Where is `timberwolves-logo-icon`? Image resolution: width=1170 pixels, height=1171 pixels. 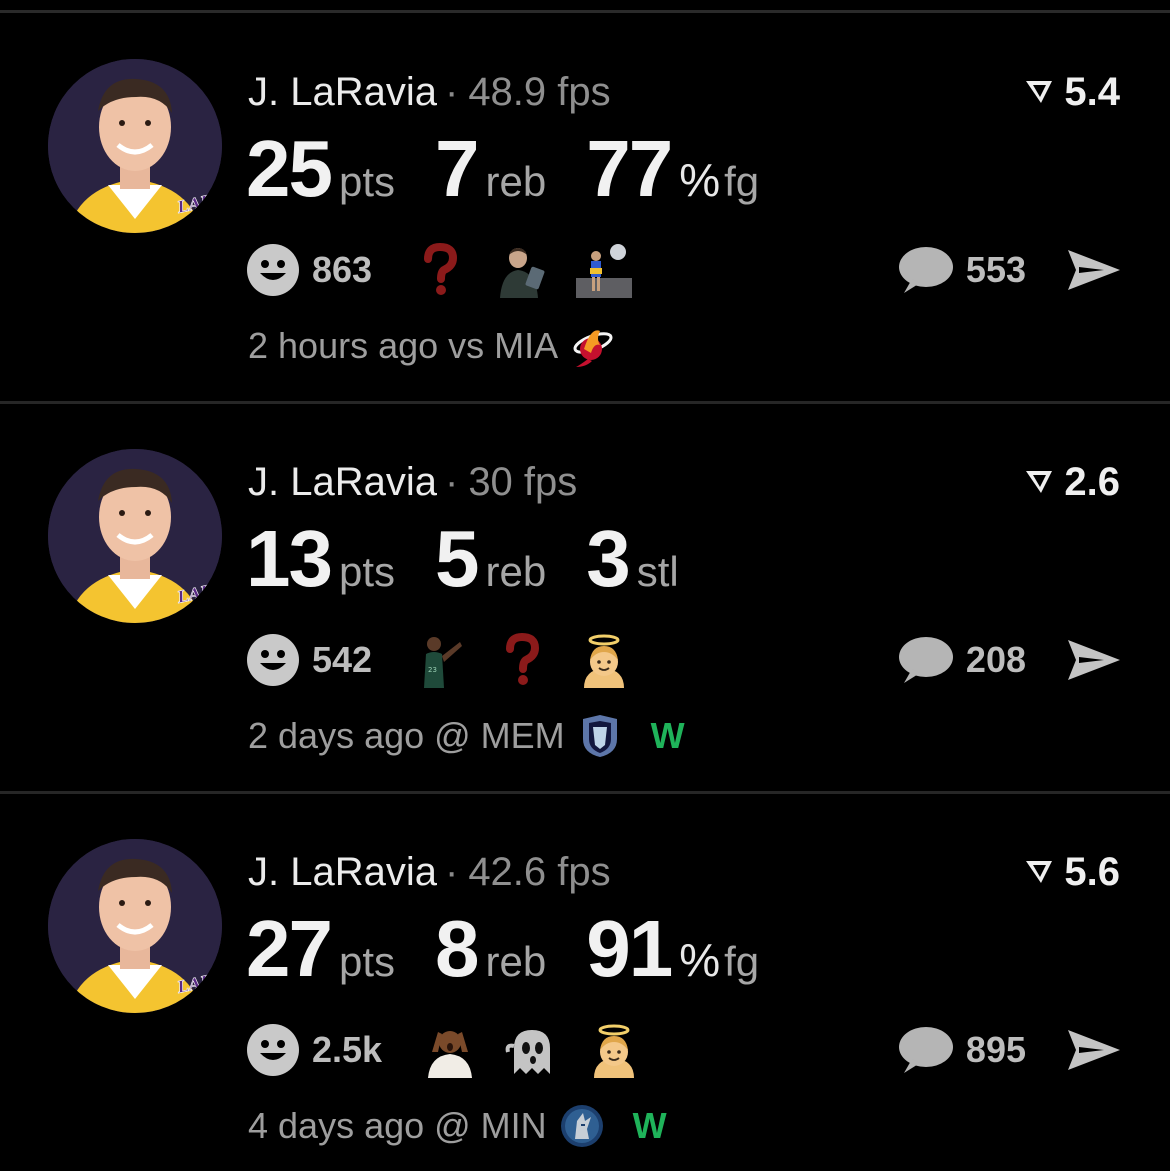 timberwolves-logo-icon is located at coordinates (581, 1126).